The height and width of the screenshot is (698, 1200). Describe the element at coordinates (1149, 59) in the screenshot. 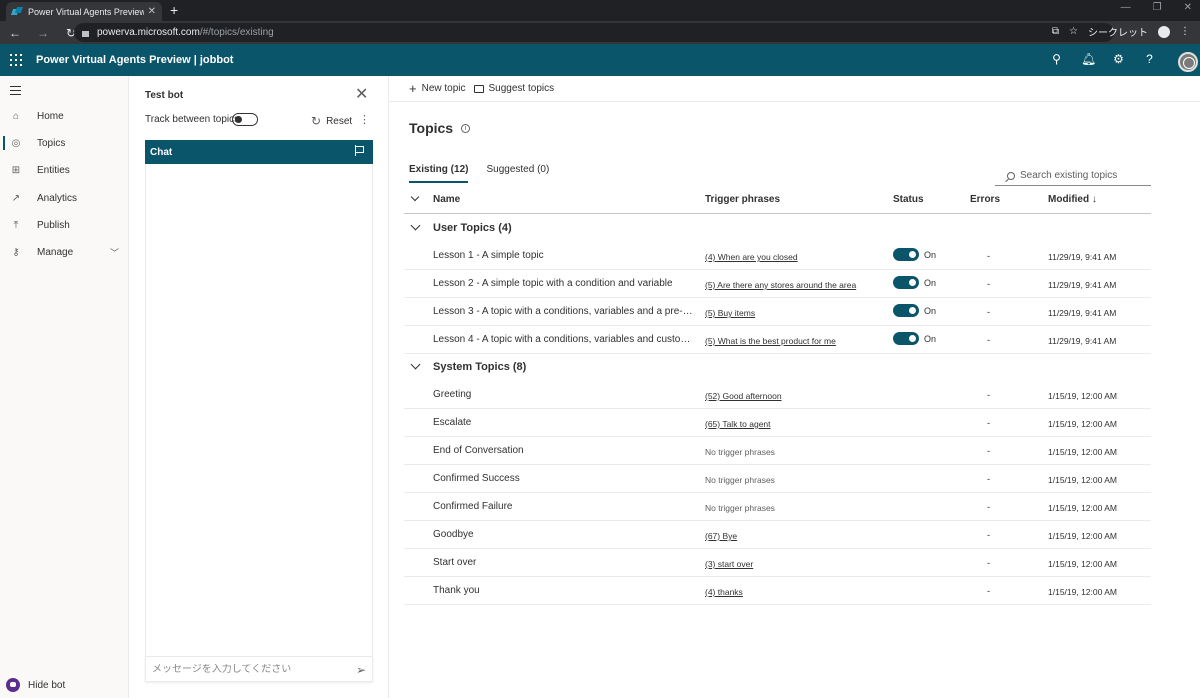

I see `help-icon: ?` at that location.